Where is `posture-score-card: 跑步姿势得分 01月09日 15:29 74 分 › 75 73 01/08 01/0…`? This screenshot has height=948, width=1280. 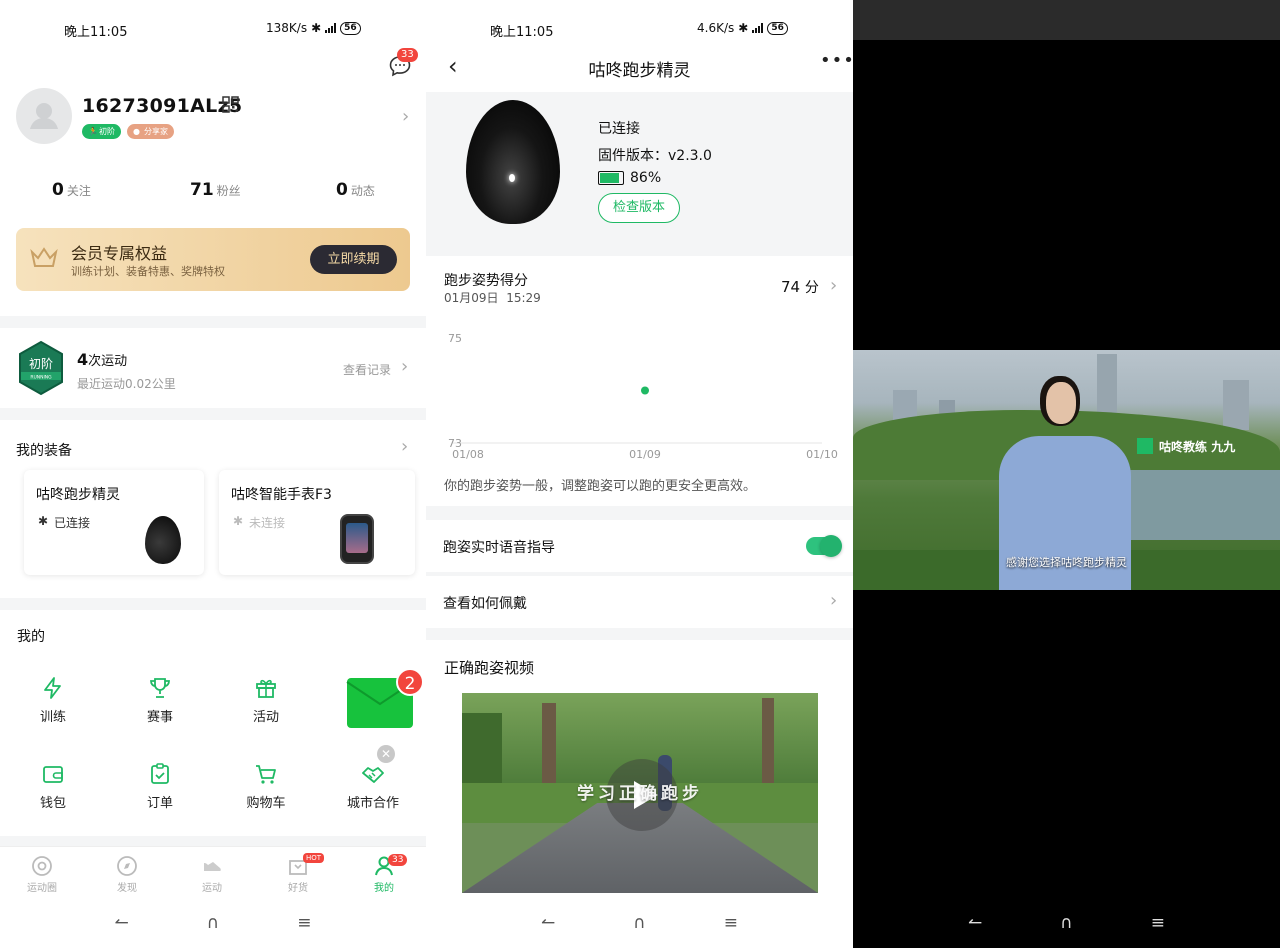
posture-score-card: 跑步姿势得分 01月09日 15:29 74 分 › 75 73 01/08 01/0… is located at coordinates (639, 381).